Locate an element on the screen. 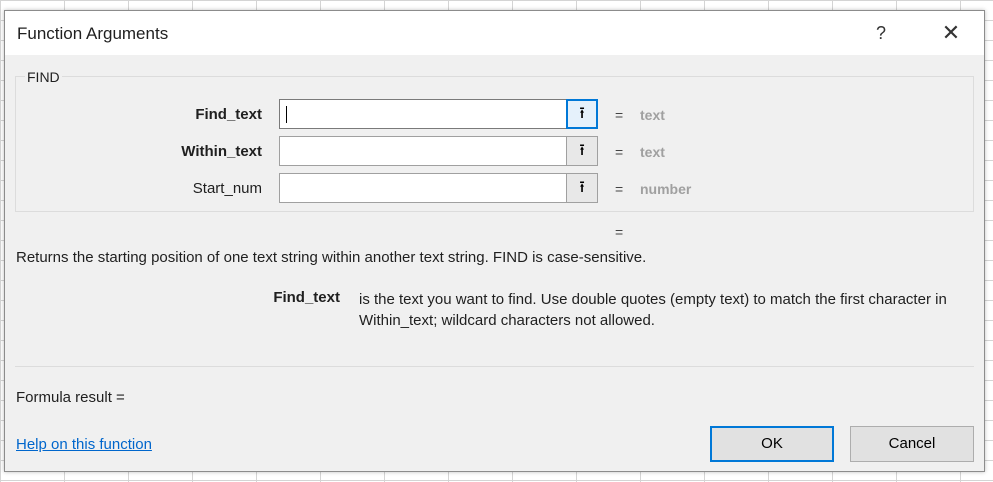 The width and height of the screenshot is (993, 482). arg-label-find-text: Find_text is located at coordinates (228, 114).